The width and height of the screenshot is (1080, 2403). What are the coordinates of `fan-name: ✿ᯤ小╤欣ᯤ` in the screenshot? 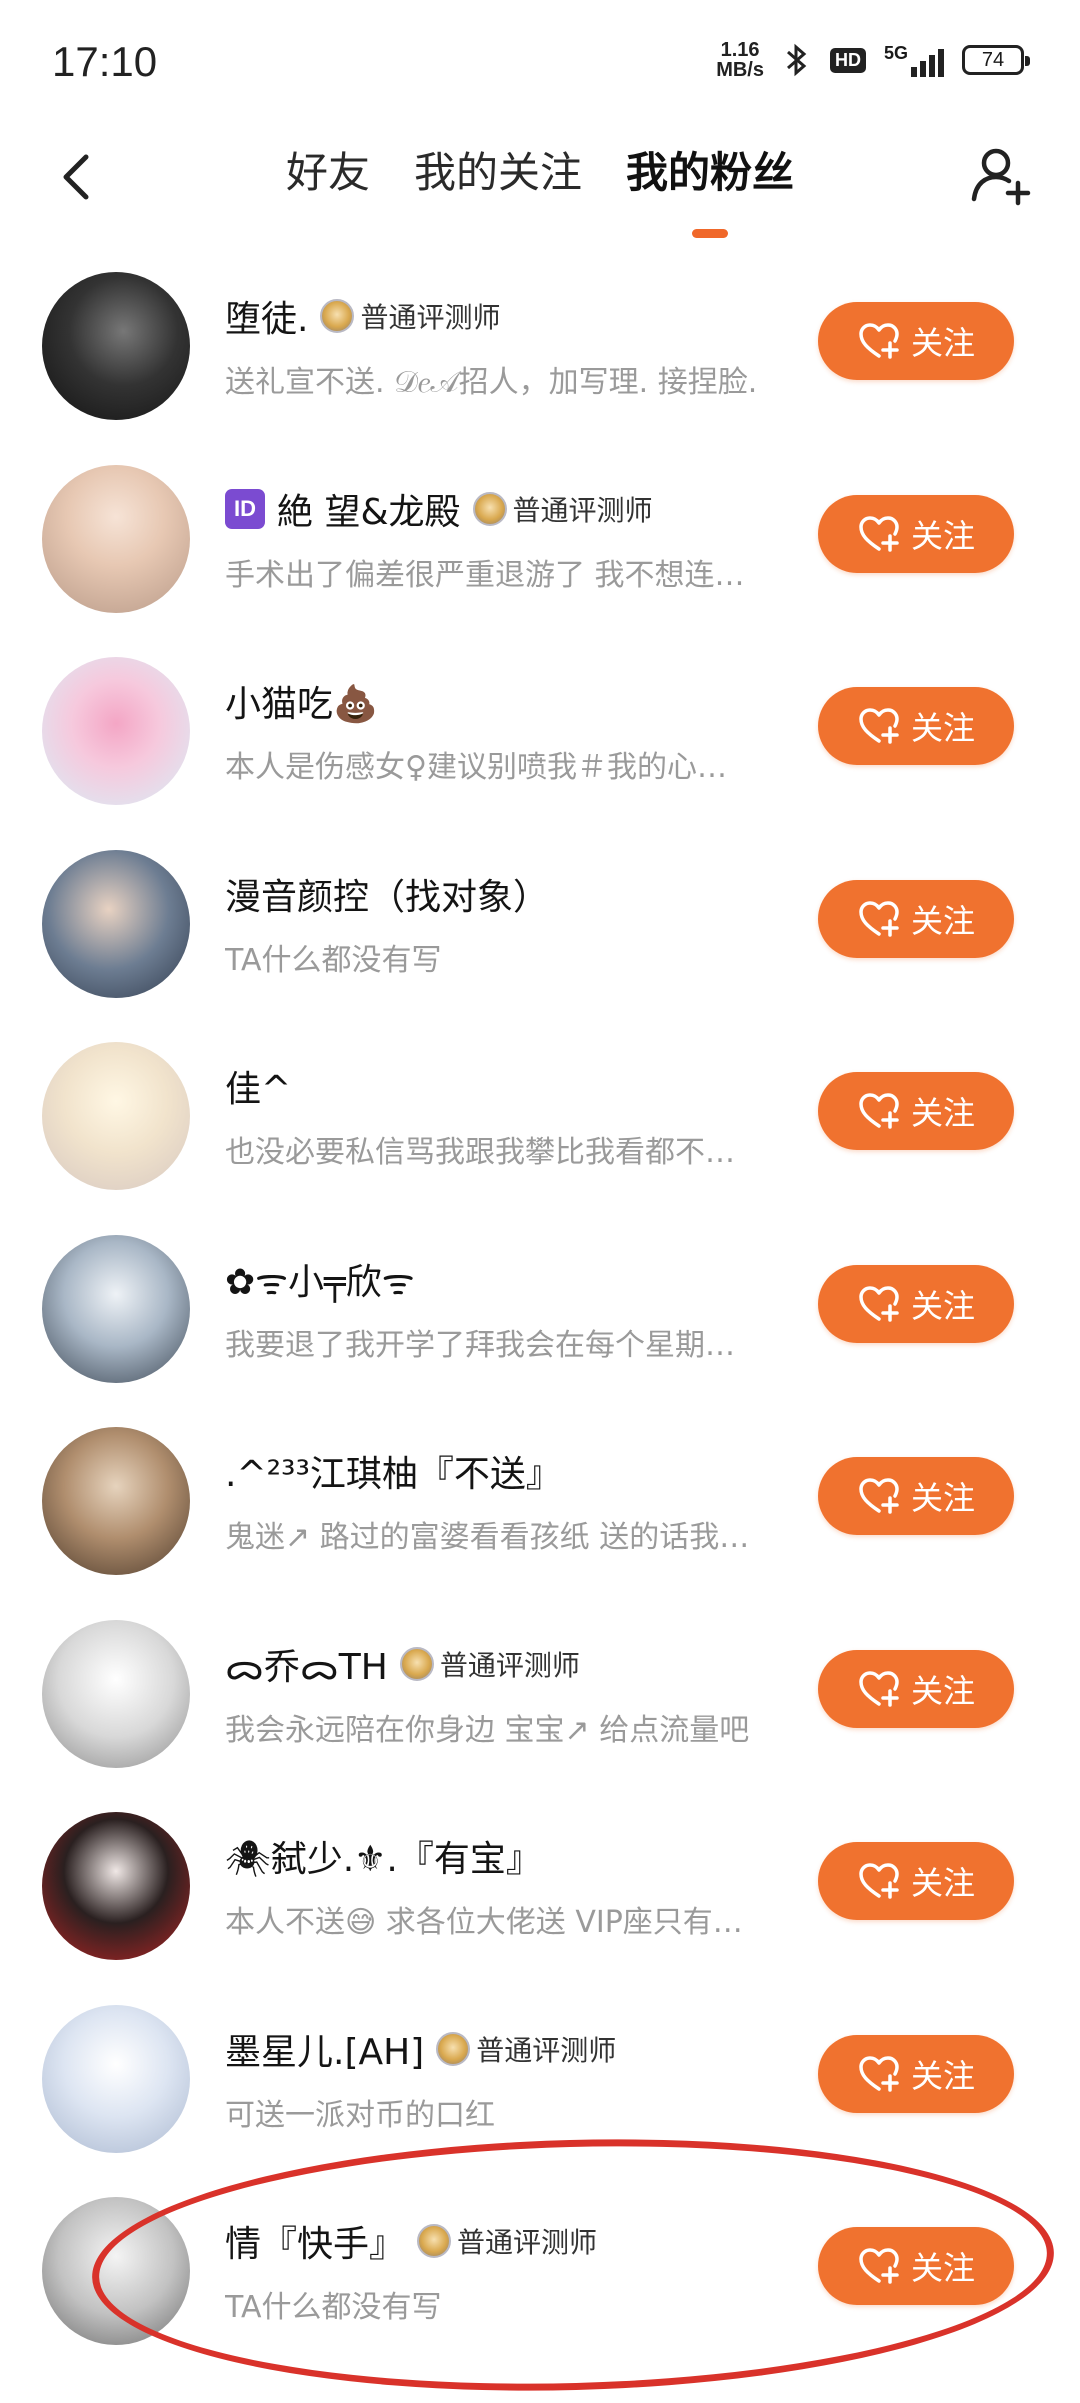 It's located at (320, 1282).